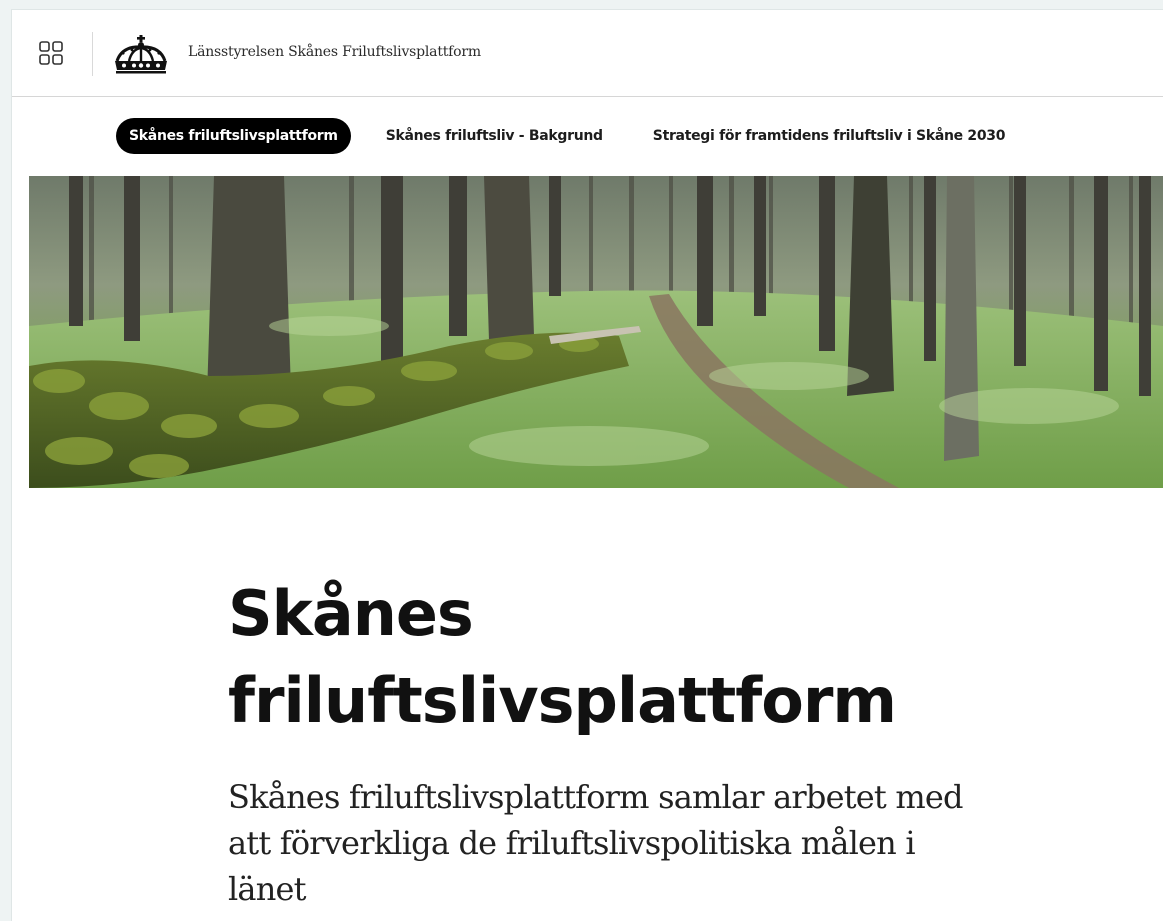  Describe the element at coordinates (92, 54) in the screenshot. I see `header-divider` at that location.